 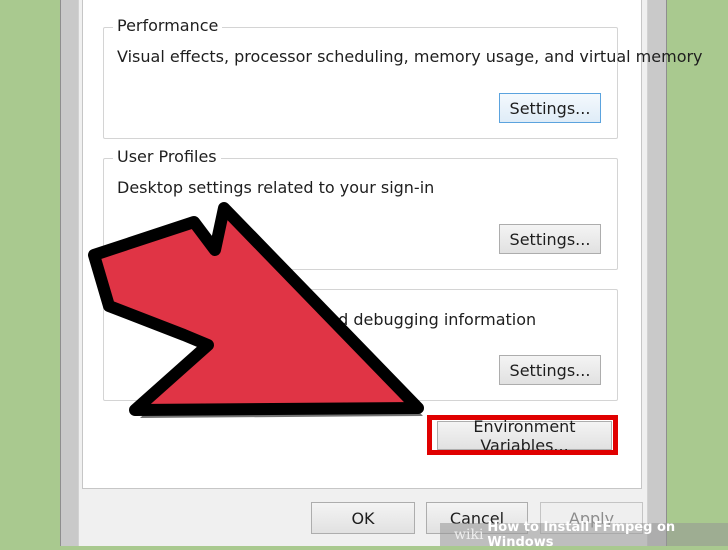 What do you see at coordinates (469, 534) in the screenshot?
I see `wikihow-logo: wiki` at bounding box center [469, 534].